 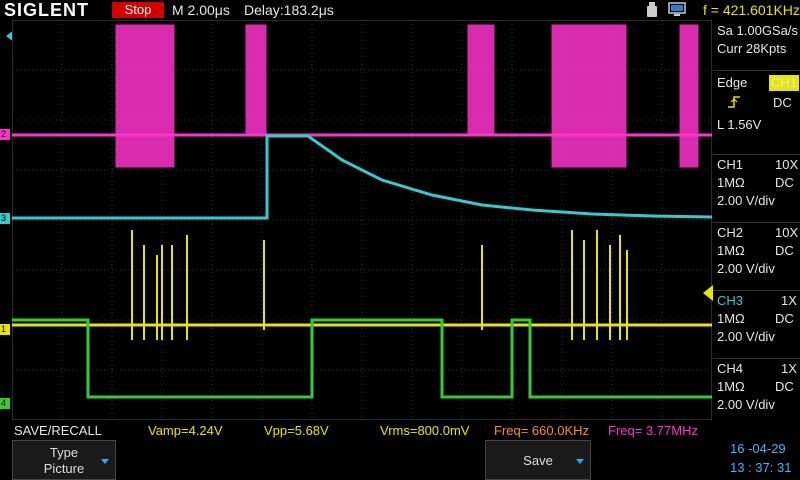 I want to click on ch3-probe: 1X, so click(x=789, y=300).